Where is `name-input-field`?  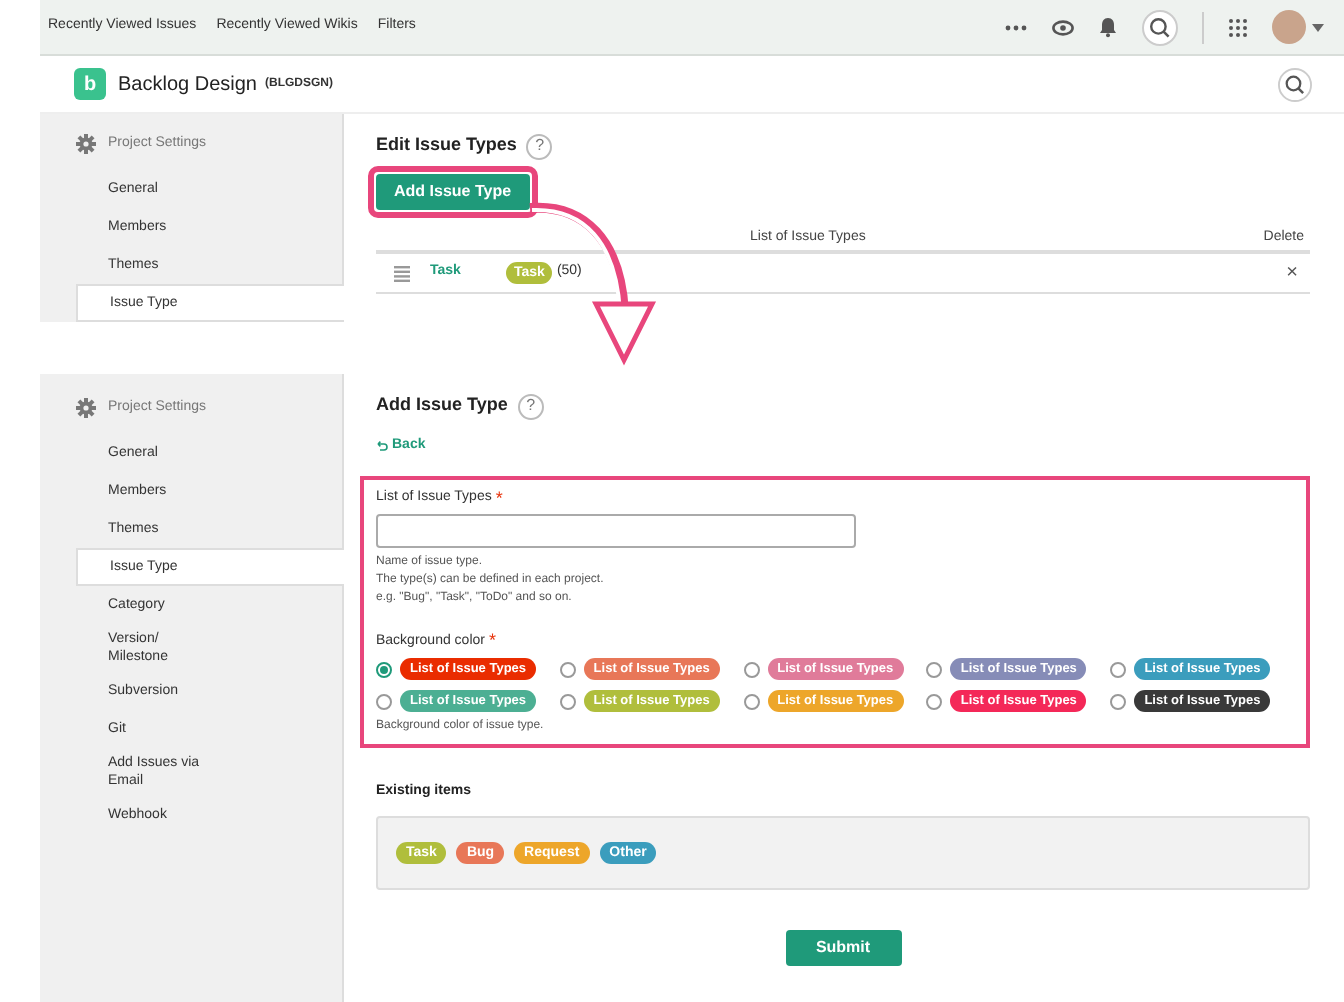 name-input-field is located at coordinates (616, 530).